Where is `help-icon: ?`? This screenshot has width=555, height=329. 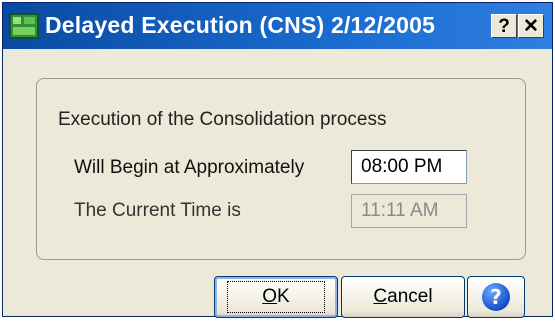
help-icon: ? is located at coordinates (496, 297).